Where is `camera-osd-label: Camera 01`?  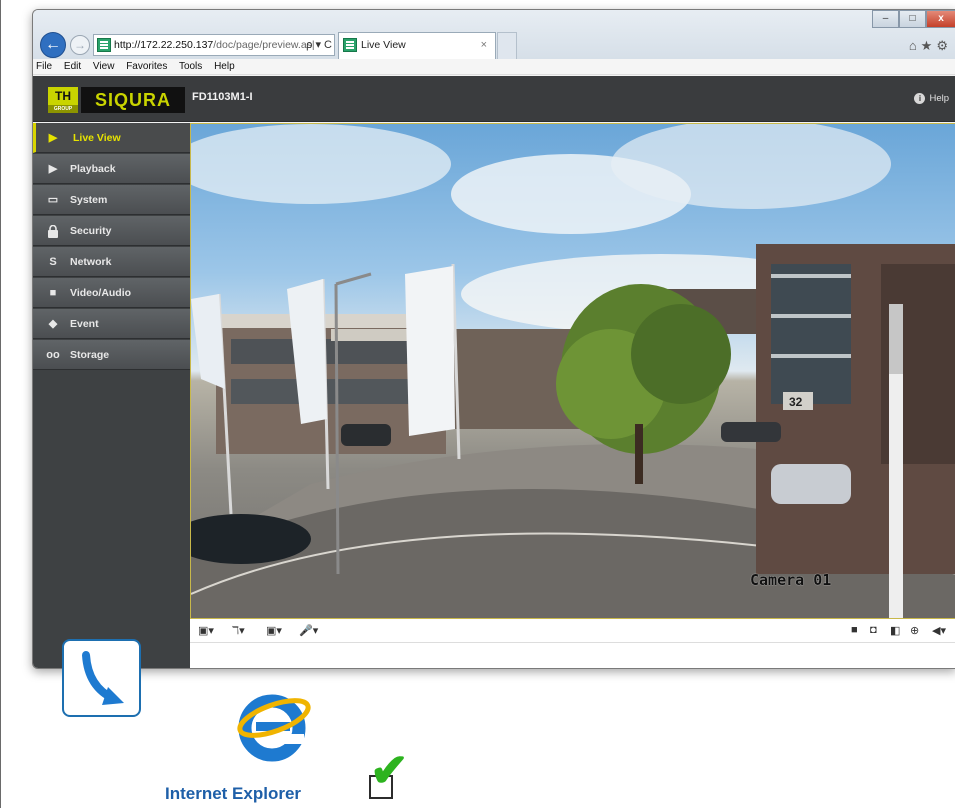
camera-osd-label: Camera 01 is located at coordinates (791, 580).